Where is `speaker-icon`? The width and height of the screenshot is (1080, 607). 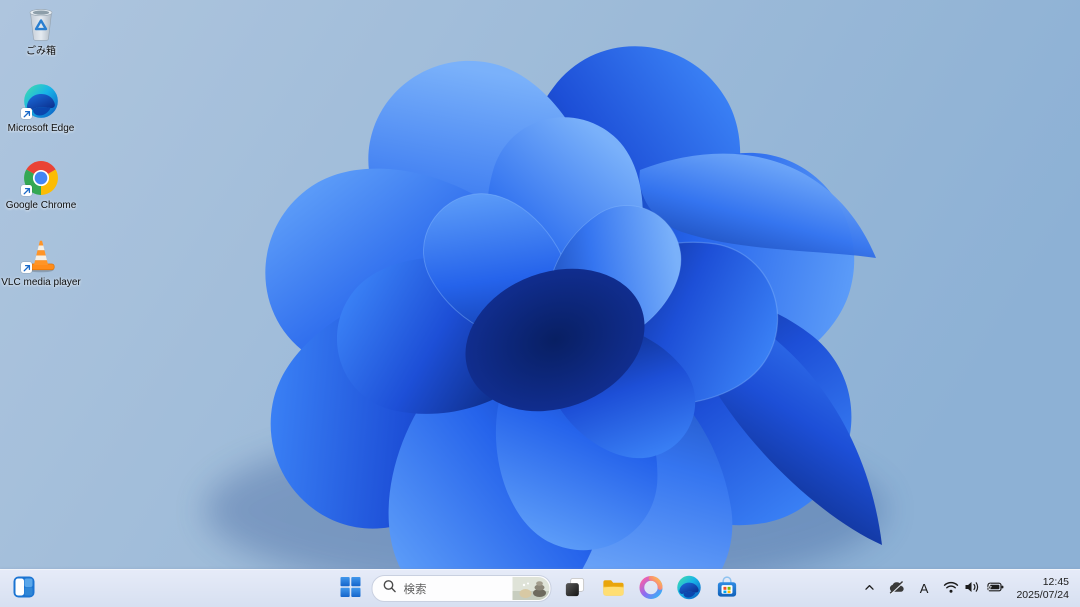 speaker-icon is located at coordinates (972, 588).